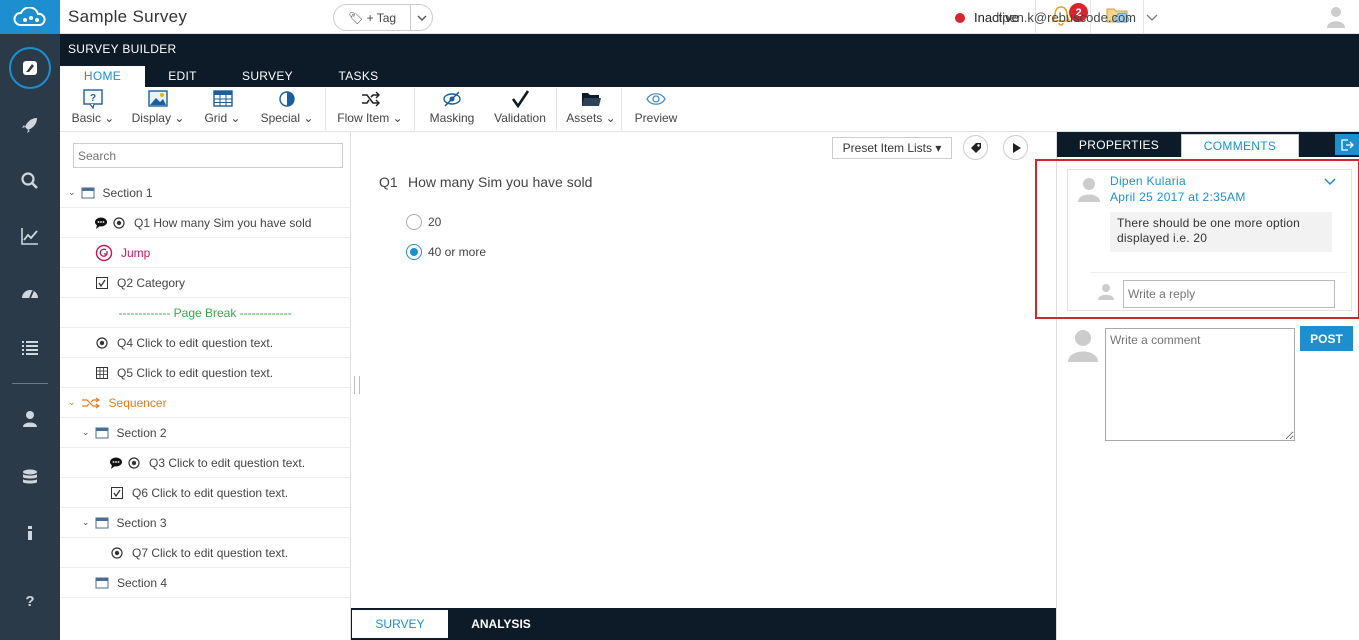 The width and height of the screenshot is (1359, 640). Describe the element at coordinates (388, 182) in the screenshot. I see `question-number: Q1` at that location.